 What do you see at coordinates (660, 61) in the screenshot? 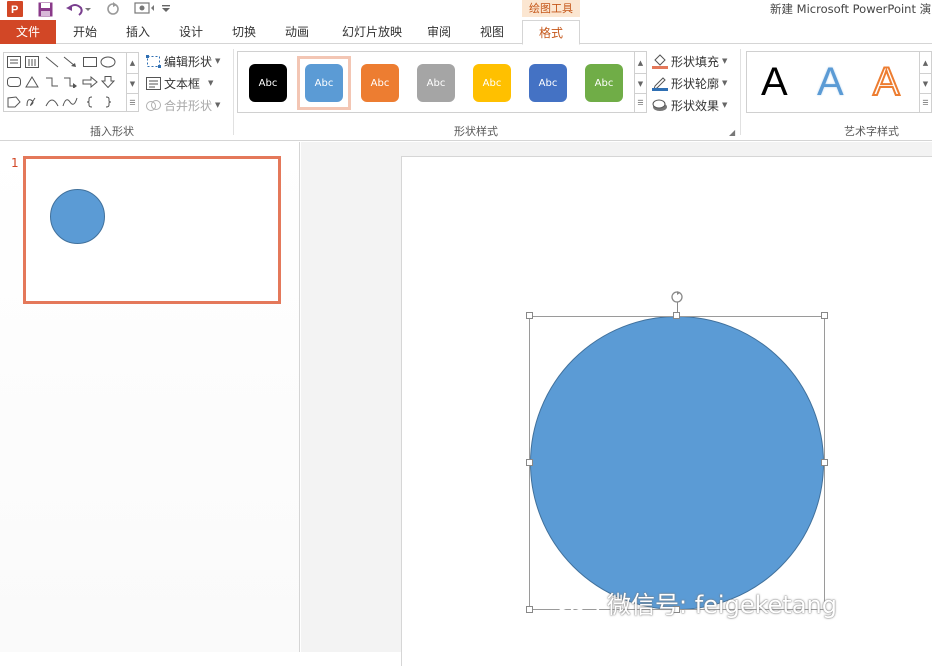
I see `paint-bucket-icon` at bounding box center [660, 61].